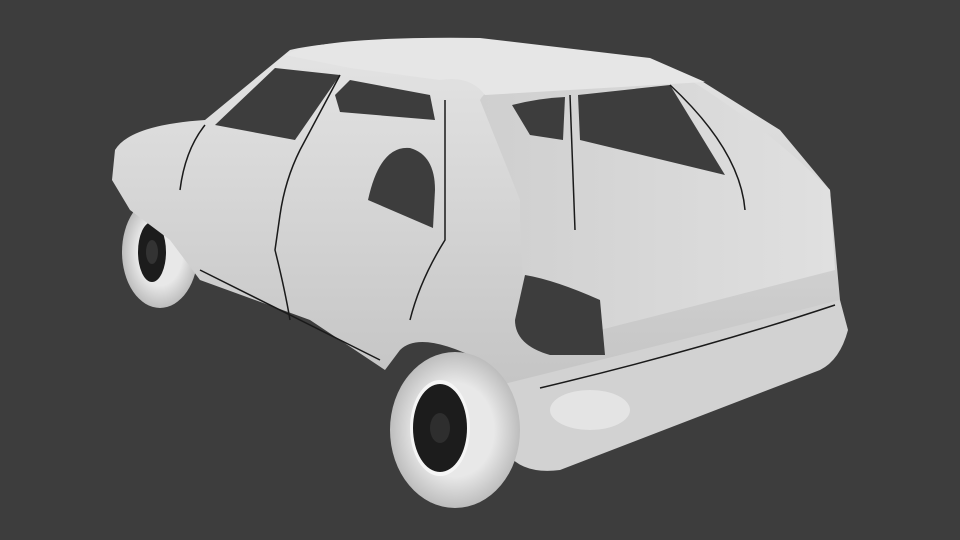 The image size is (960, 540). Describe the element at coordinates (590, 410) in the screenshot. I see `bumper-highlight` at that location.